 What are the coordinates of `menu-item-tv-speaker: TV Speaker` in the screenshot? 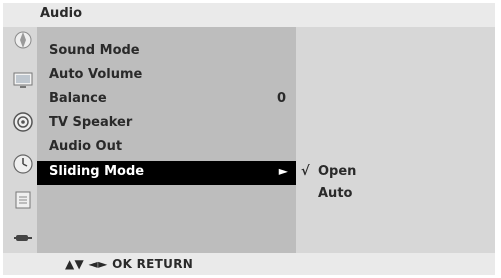 It's located at (166, 124).